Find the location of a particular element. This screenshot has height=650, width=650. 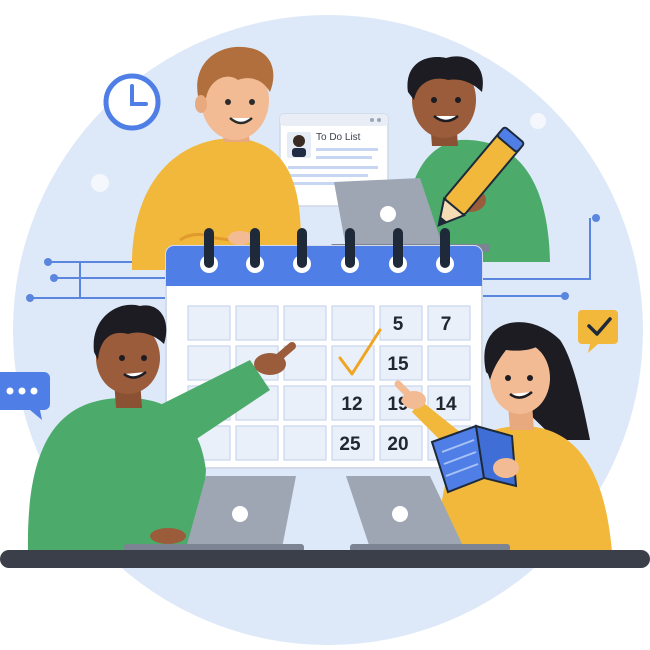

clock-icon is located at coordinates (132, 102).